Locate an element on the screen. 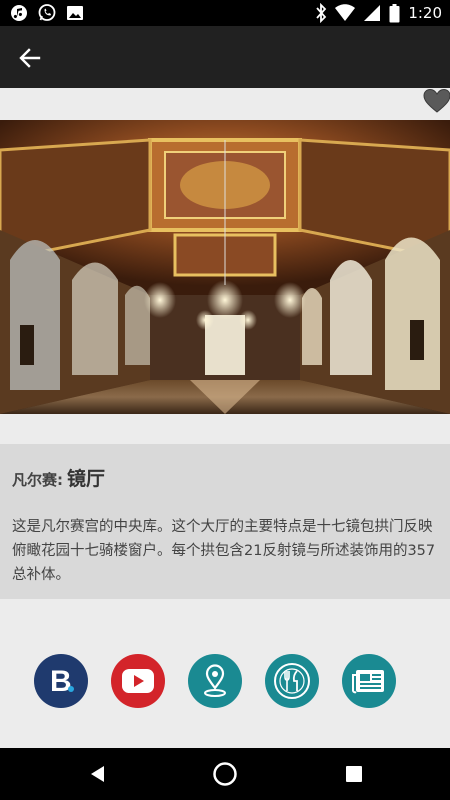 The image size is (450, 800). fork-knife-icon is located at coordinates (292, 681).